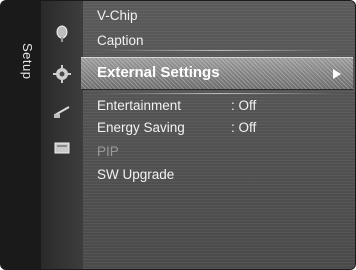 Image resolution: width=356 pixels, height=270 pixels. What do you see at coordinates (219, 93) in the screenshot?
I see `divider-bottom` at bounding box center [219, 93].